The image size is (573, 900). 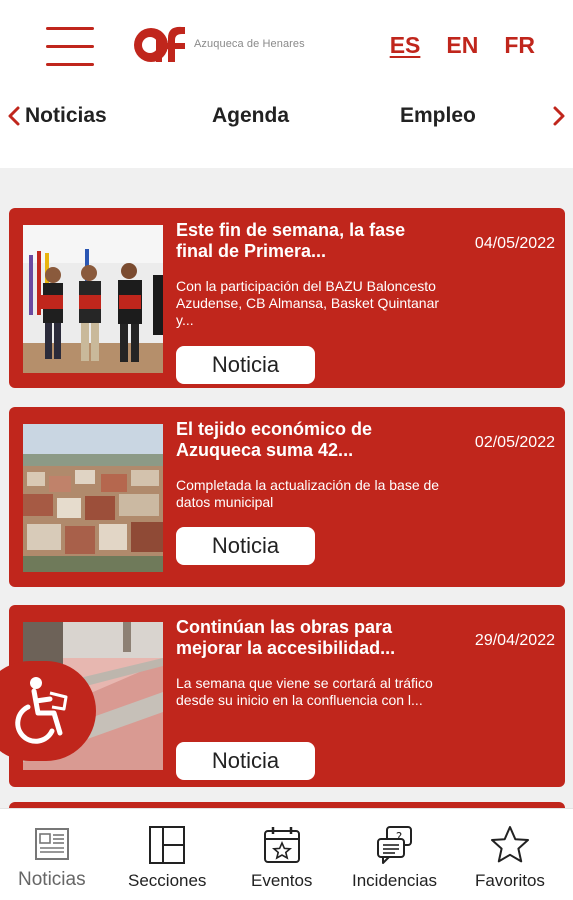 I want to click on app-header: Azuqueca de Henares ES EN FR, so click(x=286, y=46).